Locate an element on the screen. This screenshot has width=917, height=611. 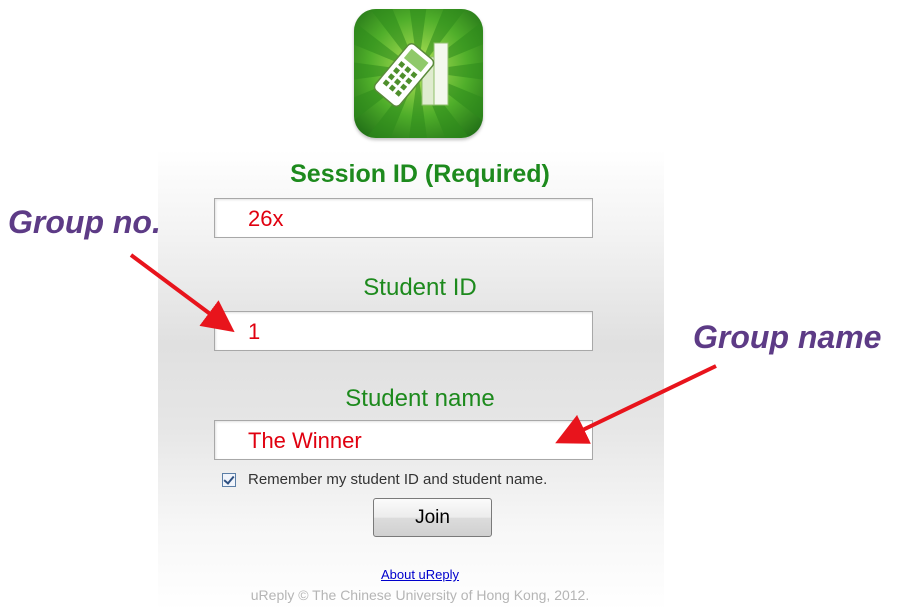
ureply-logo-icon is located at coordinates (418, 73).